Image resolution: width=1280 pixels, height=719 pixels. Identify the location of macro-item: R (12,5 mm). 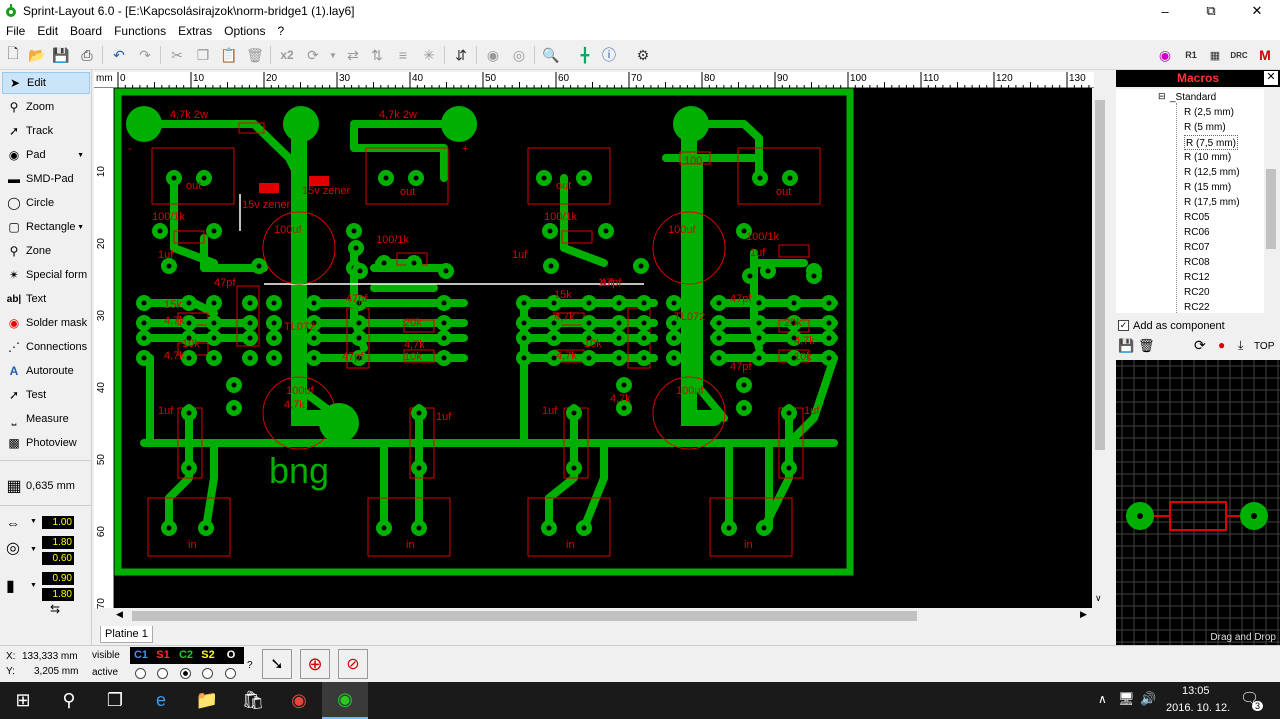
(1212, 172).